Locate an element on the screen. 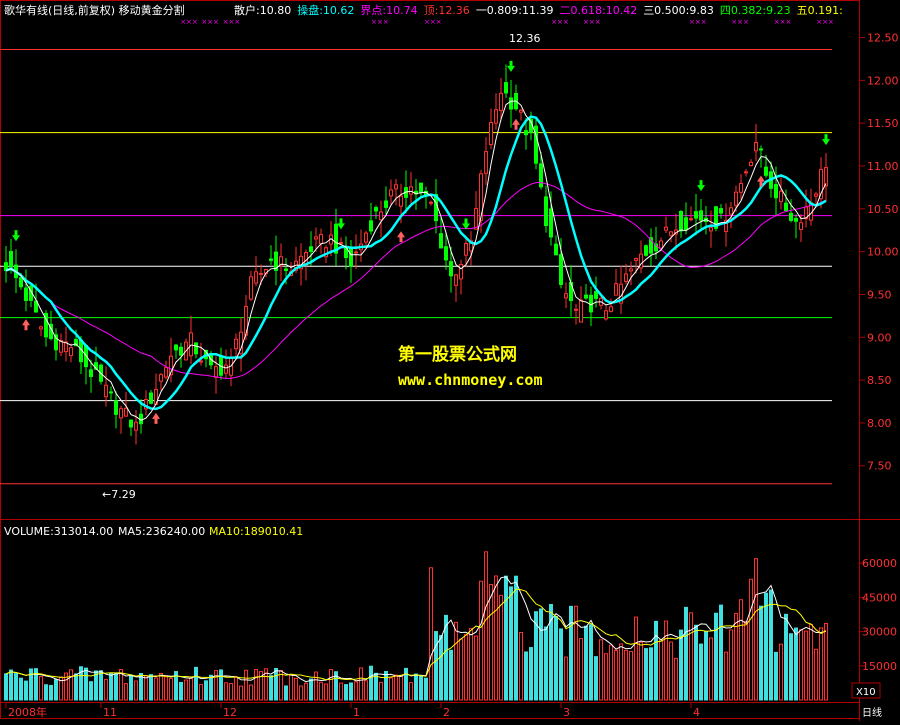 The image size is (900, 725). watermark-url: www.chnmoney.com is located at coordinates (470, 380).